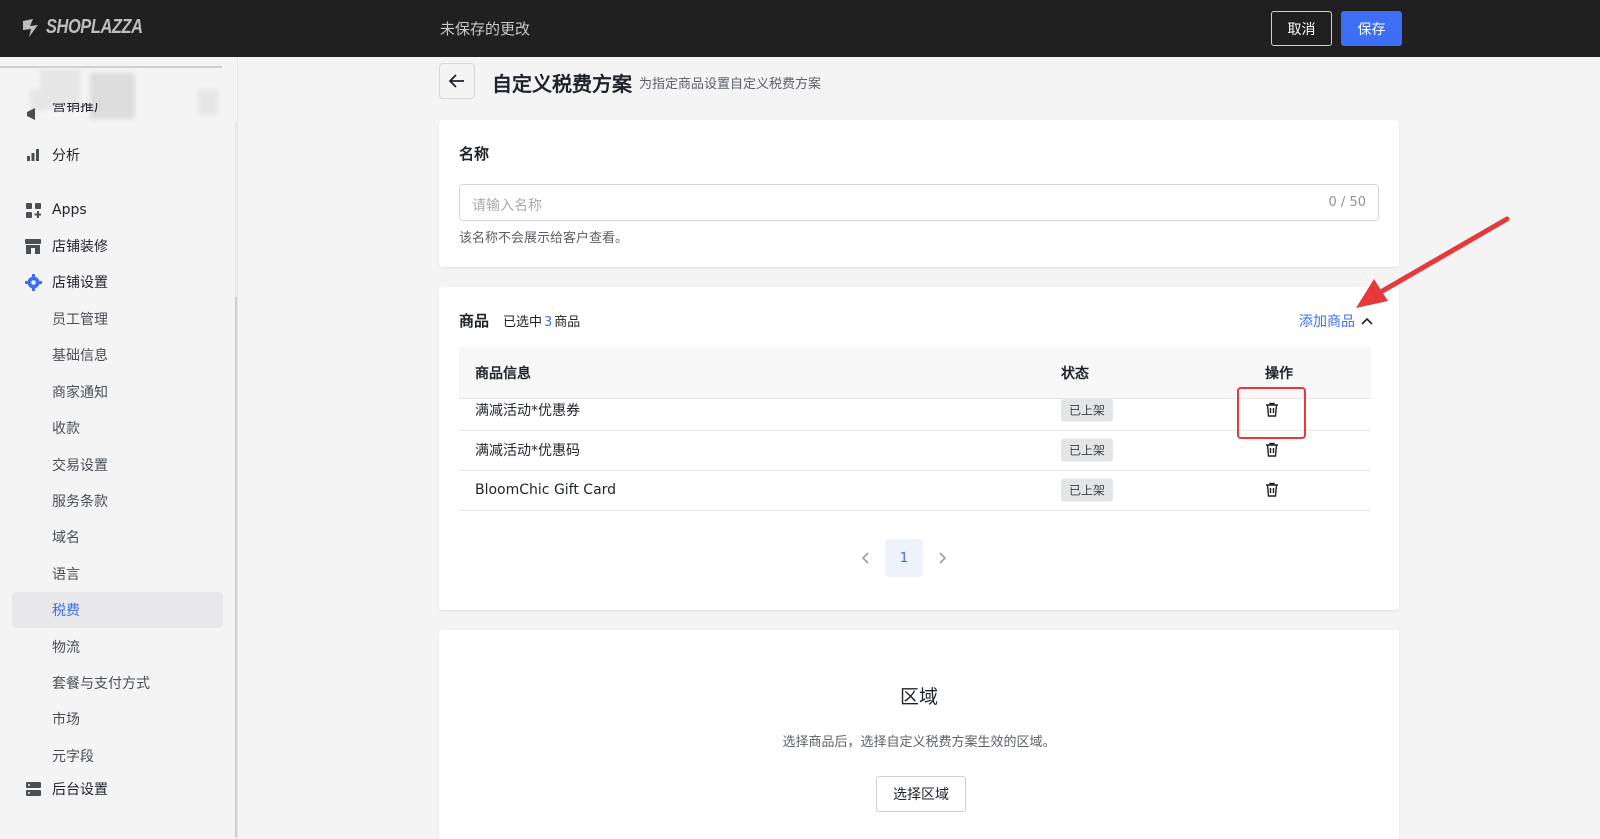 The image size is (1600, 839). What do you see at coordinates (918, 697) in the screenshot?
I see `region-title: 区域` at bounding box center [918, 697].